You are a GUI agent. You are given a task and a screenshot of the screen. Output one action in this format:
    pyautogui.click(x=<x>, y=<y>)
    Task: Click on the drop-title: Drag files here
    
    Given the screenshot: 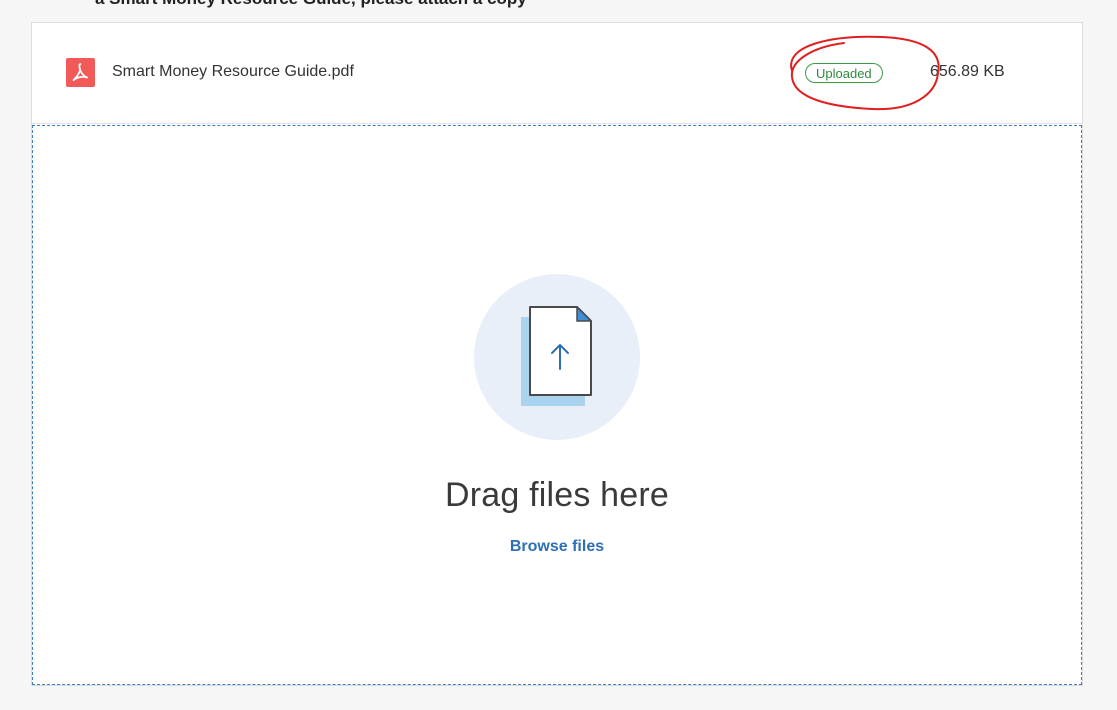 What is the action you would take?
    pyautogui.click(x=557, y=495)
    